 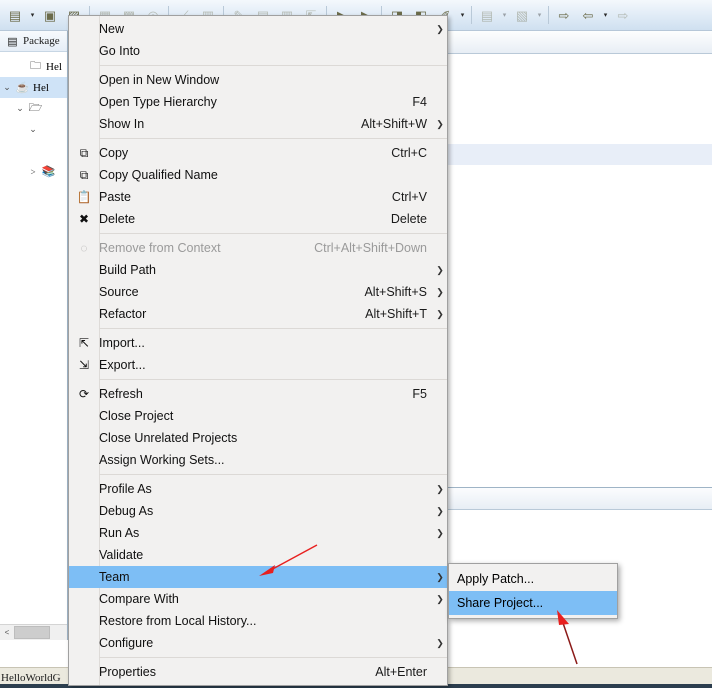 I want to click on menu-item-source: Source Alt+Shift+S ❯, so click(x=258, y=292).